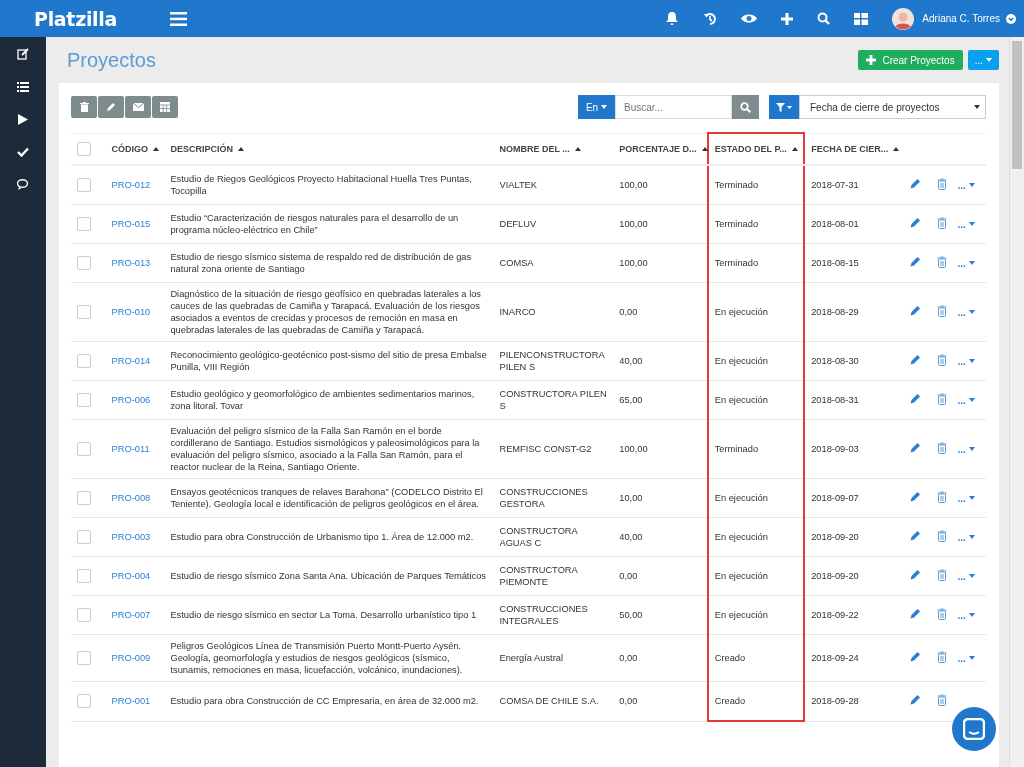 This screenshot has height=767, width=1024. What do you see at coordinates (131, 361) in the screenshot?
I see `project-code-link: PRO-014` at bounding box center [131, 361].